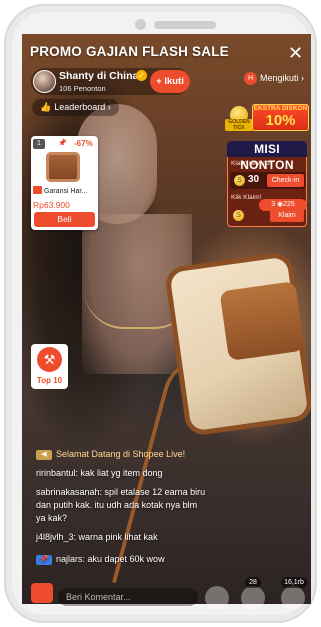  Describe the element at coordinates (99, 76) in the screenshot. I see `host-name: Shanty di China` at that location.